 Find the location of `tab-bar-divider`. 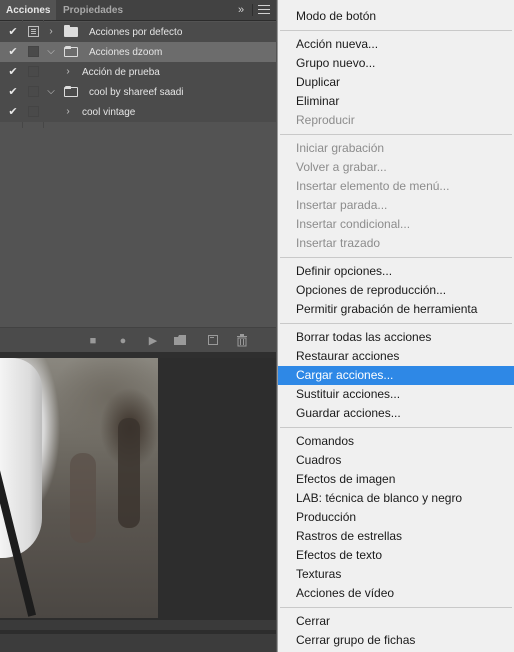

tab-bar-divider is located at coordinates (252, 10).